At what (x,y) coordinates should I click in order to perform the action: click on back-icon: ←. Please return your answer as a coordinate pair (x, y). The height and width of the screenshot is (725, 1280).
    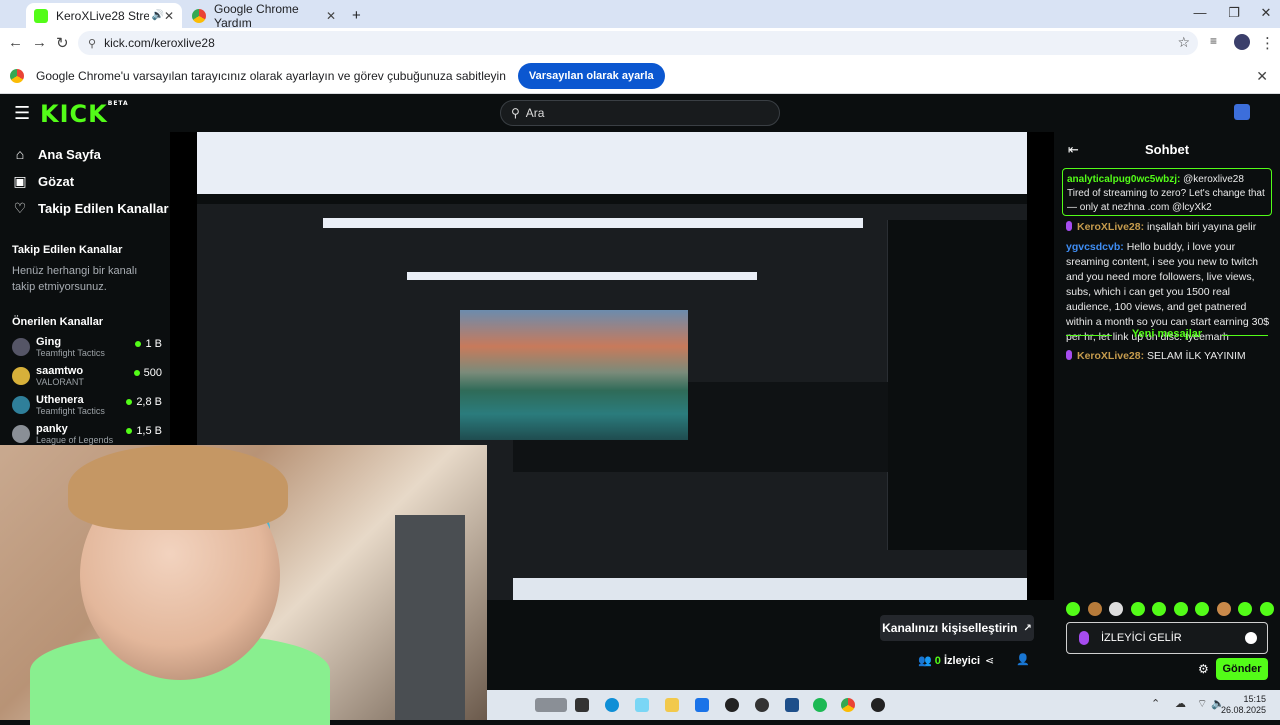
    Looking at the image, I should click on (15, 42).